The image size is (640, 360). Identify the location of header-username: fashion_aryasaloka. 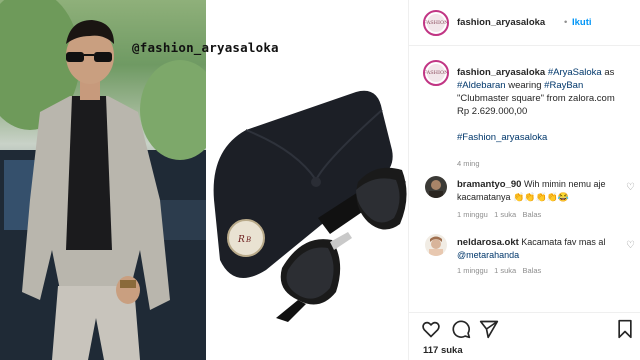
(501, 22).